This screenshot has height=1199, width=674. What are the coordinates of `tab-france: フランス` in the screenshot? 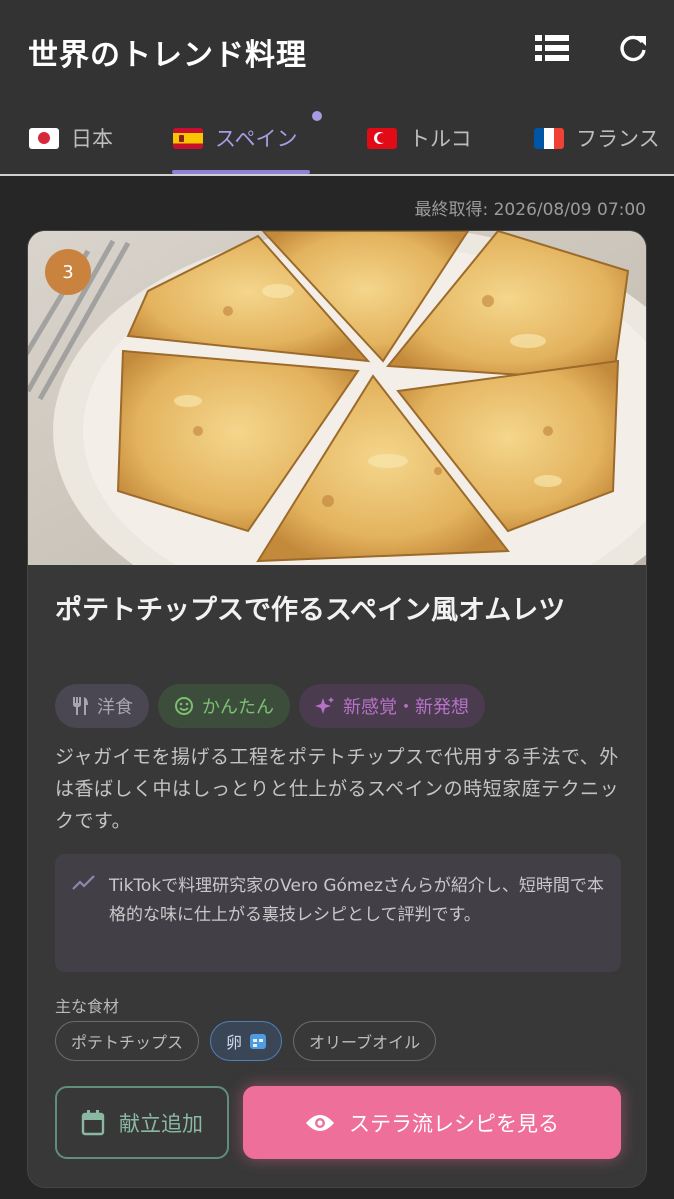 It's located at (597, 138).